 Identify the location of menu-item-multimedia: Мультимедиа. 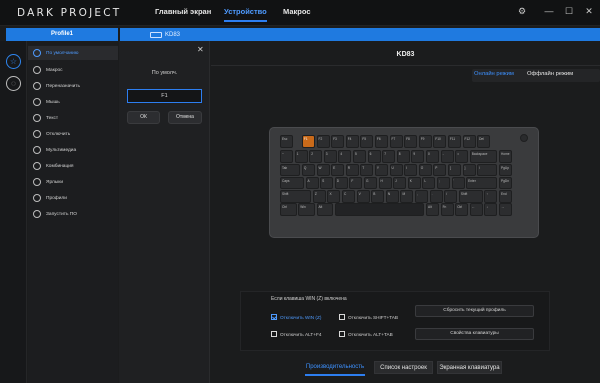
(73, 150).